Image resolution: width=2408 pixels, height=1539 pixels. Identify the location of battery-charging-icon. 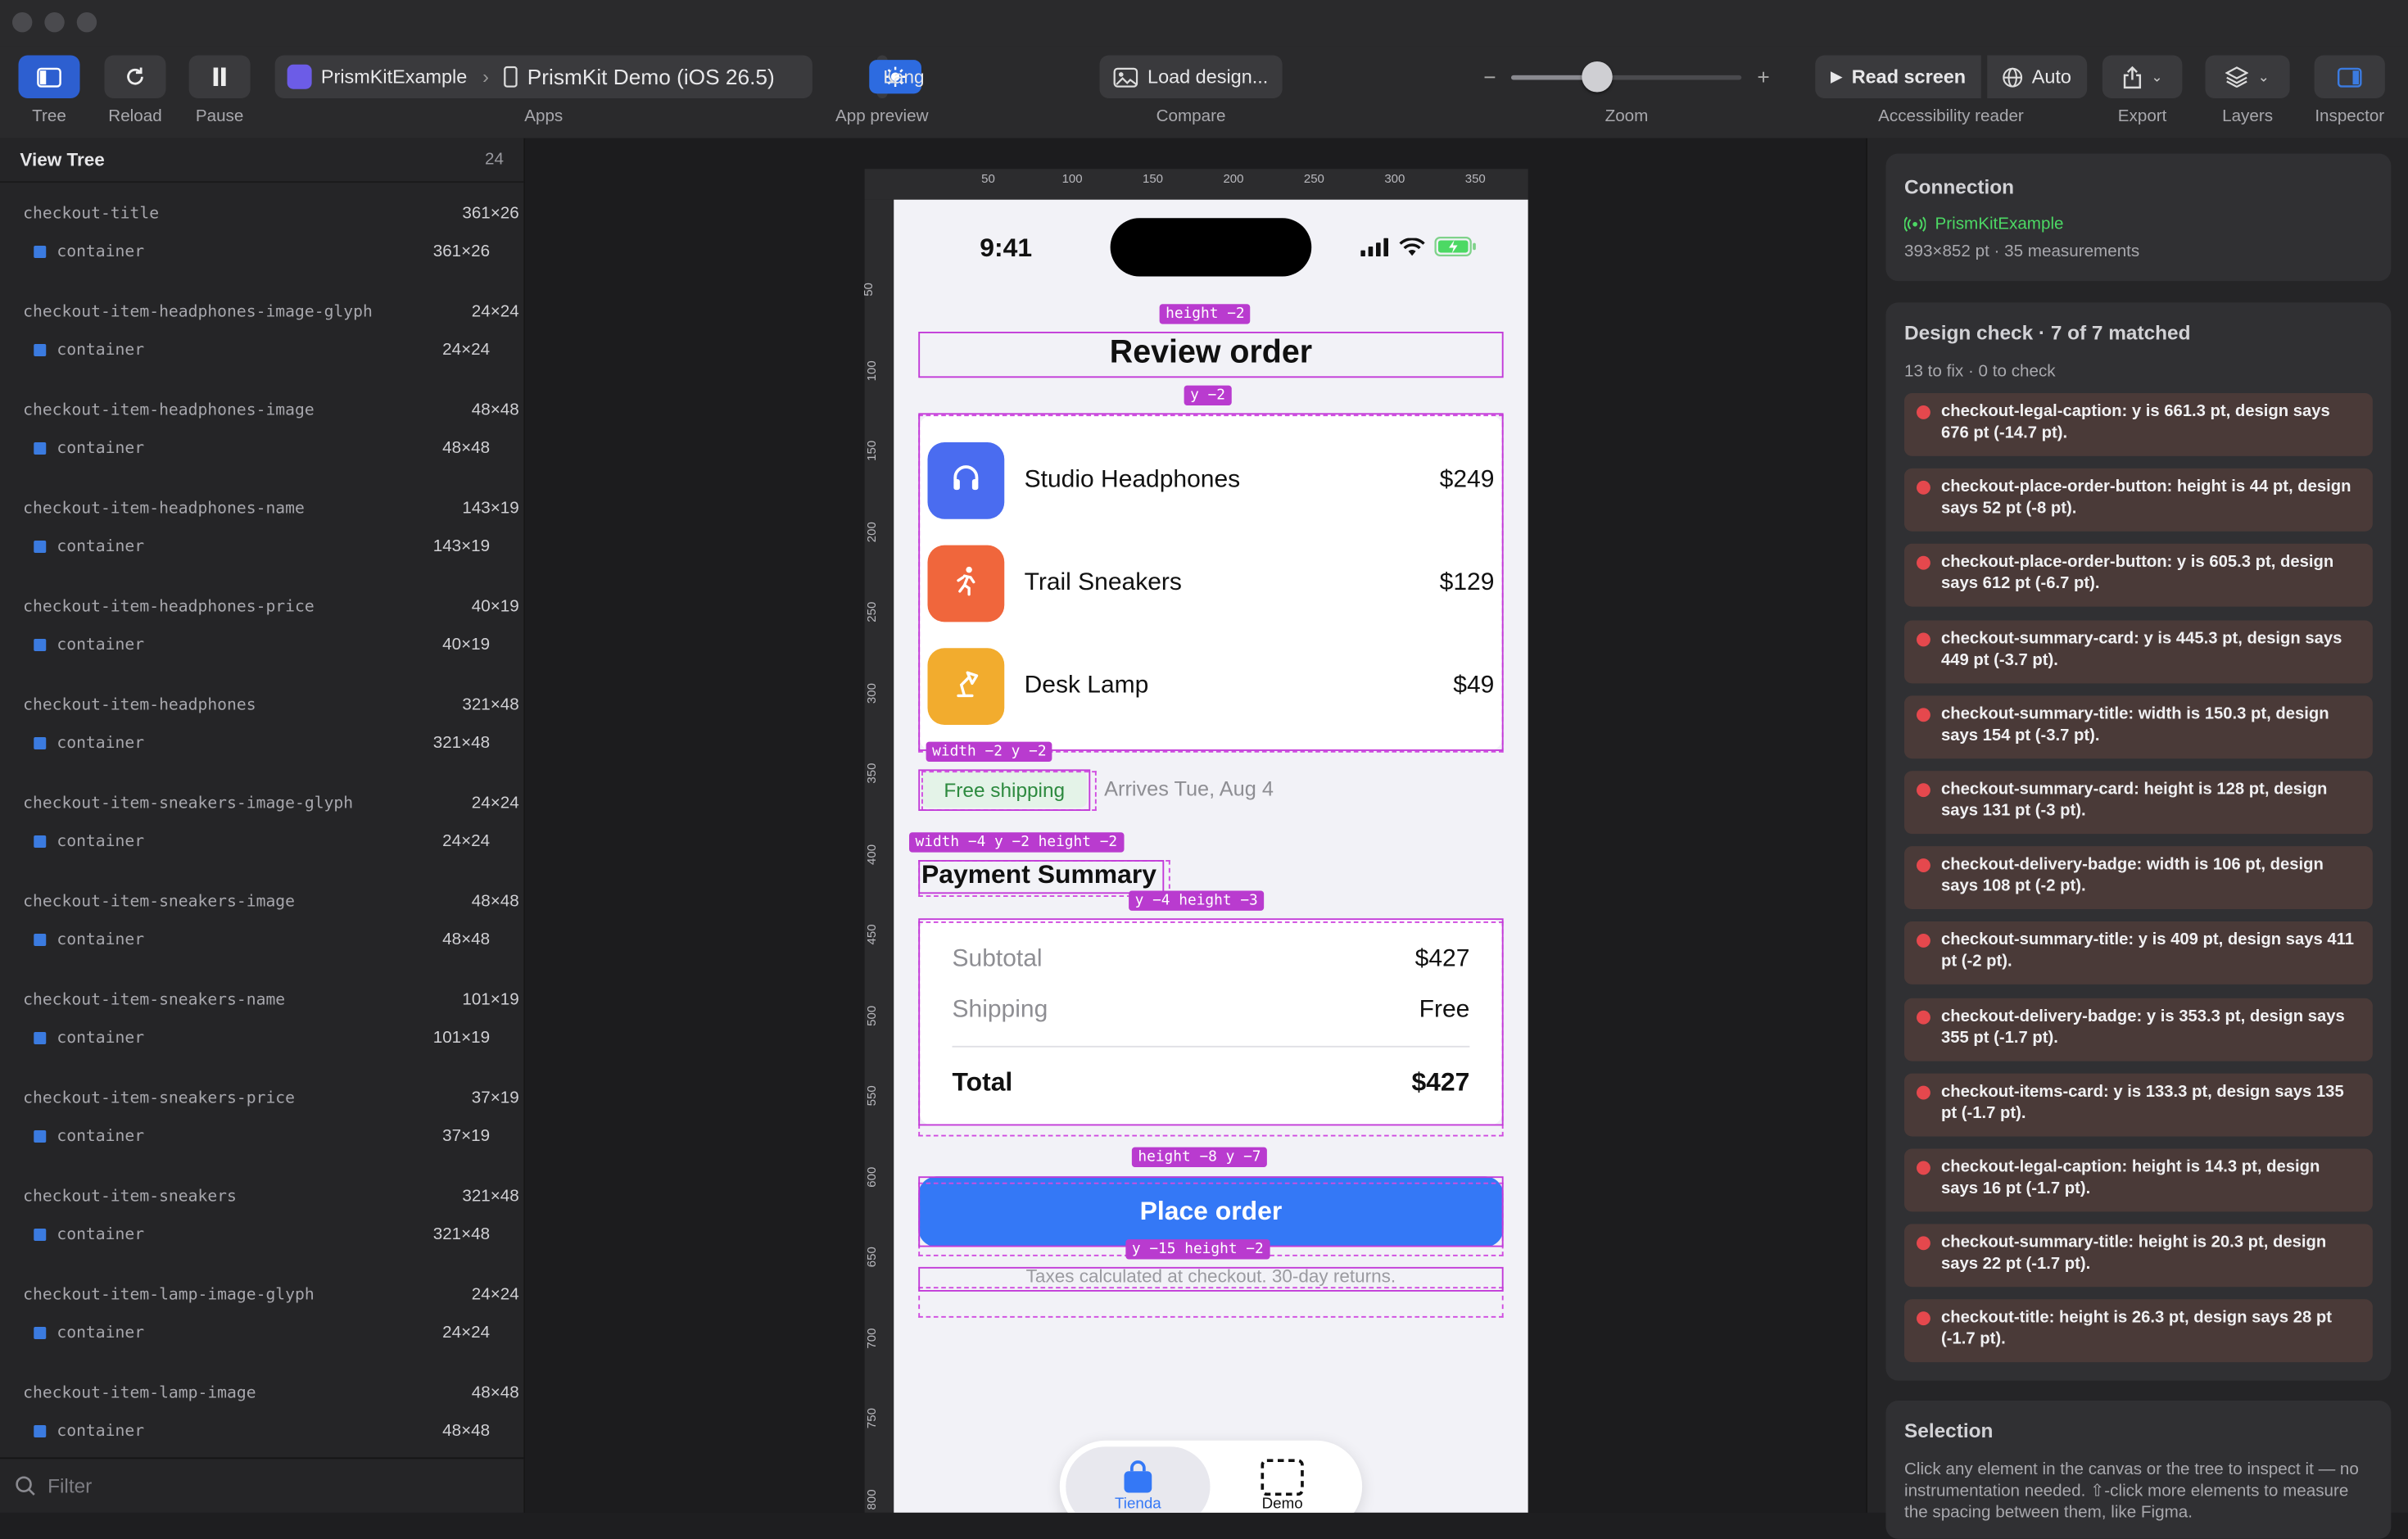
(1455, 246).